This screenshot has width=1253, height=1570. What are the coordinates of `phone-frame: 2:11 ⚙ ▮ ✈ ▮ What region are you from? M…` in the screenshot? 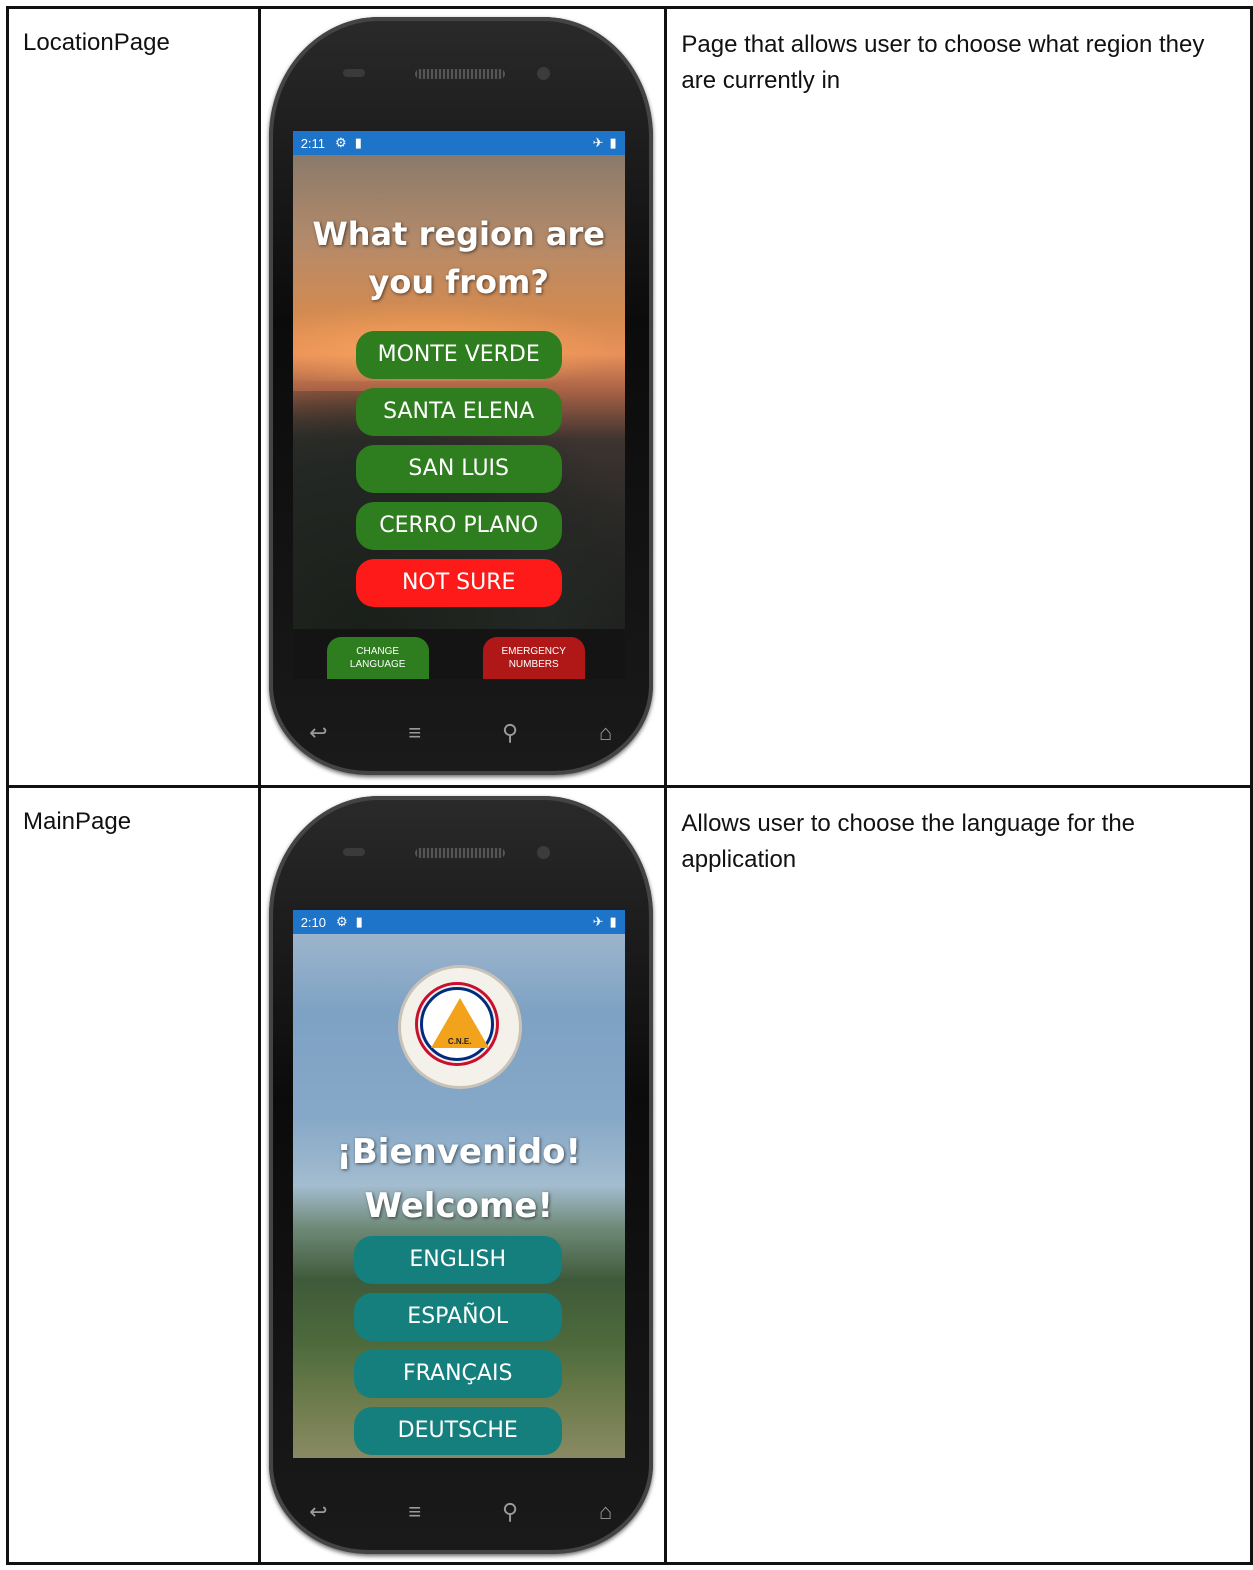 It's located at (460, 396).